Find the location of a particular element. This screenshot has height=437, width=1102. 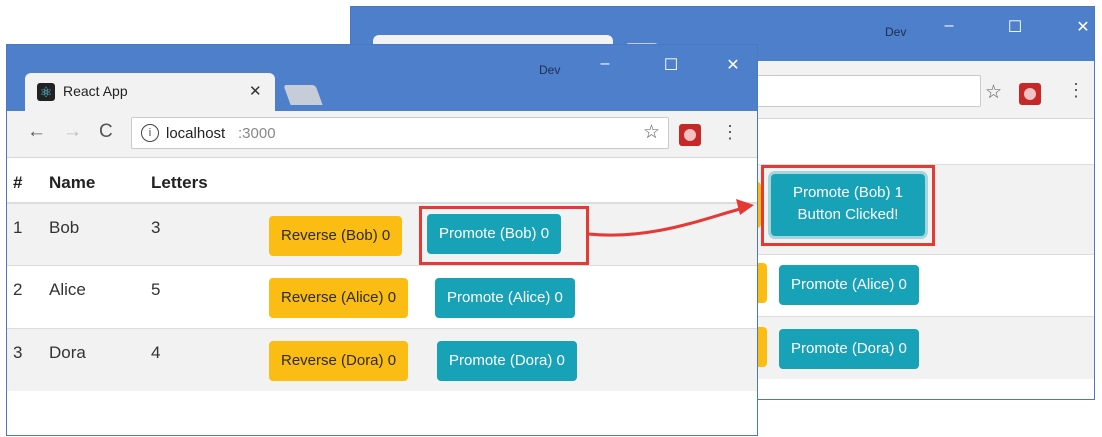

back-star-icon: ☆ is located at coordinates (993, 92).